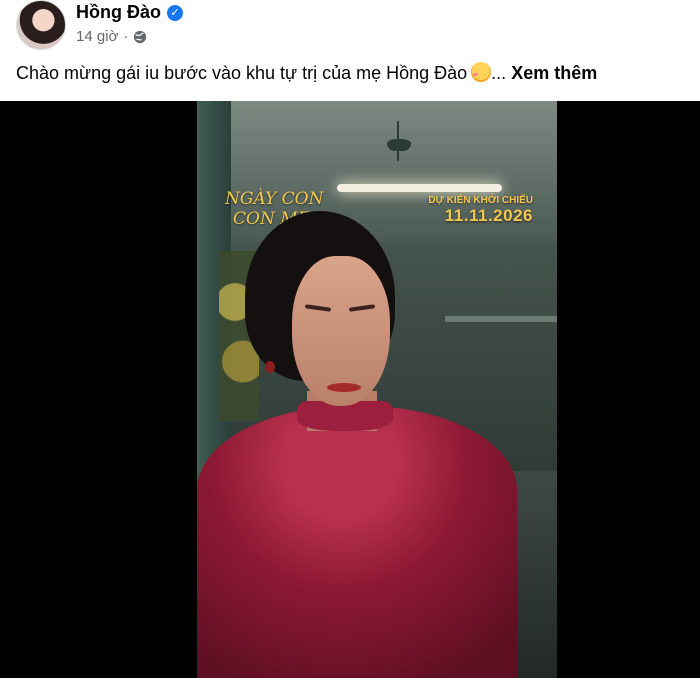  Describe the element at coordinates (488, 215) in the screenshot. I see `release-date: 11.11.2026` at that location.